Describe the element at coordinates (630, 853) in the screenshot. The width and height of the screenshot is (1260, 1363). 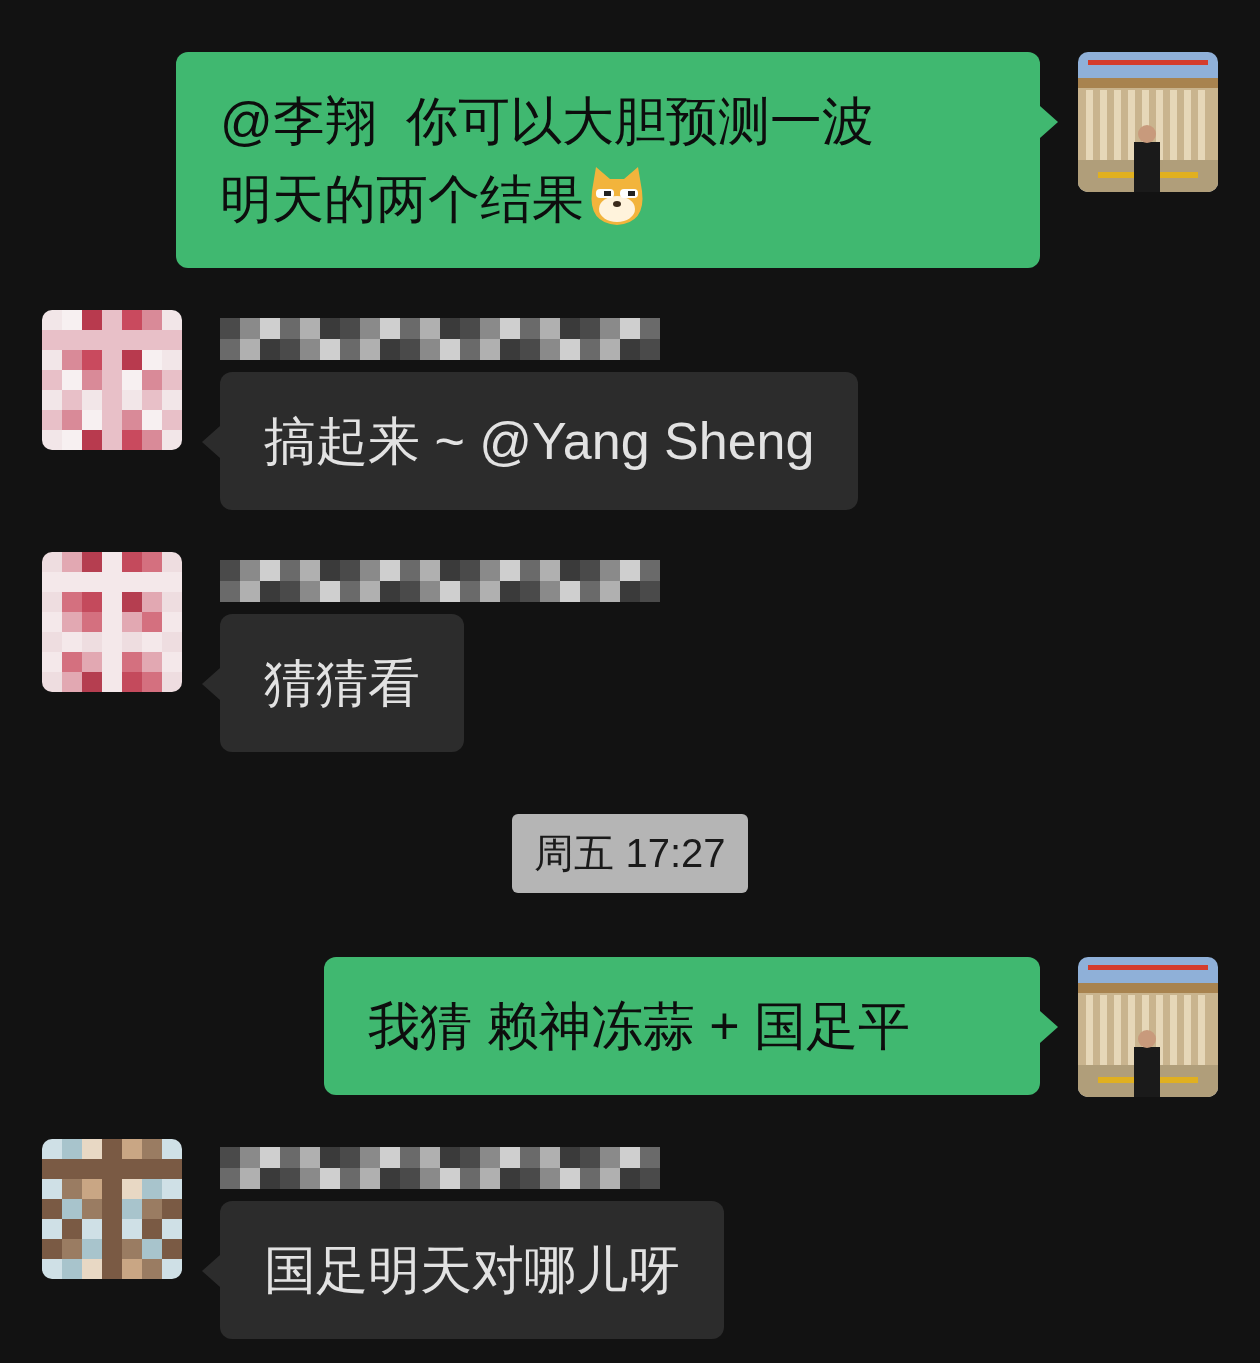
I see `timestamp: 周五 17:27` at that location.